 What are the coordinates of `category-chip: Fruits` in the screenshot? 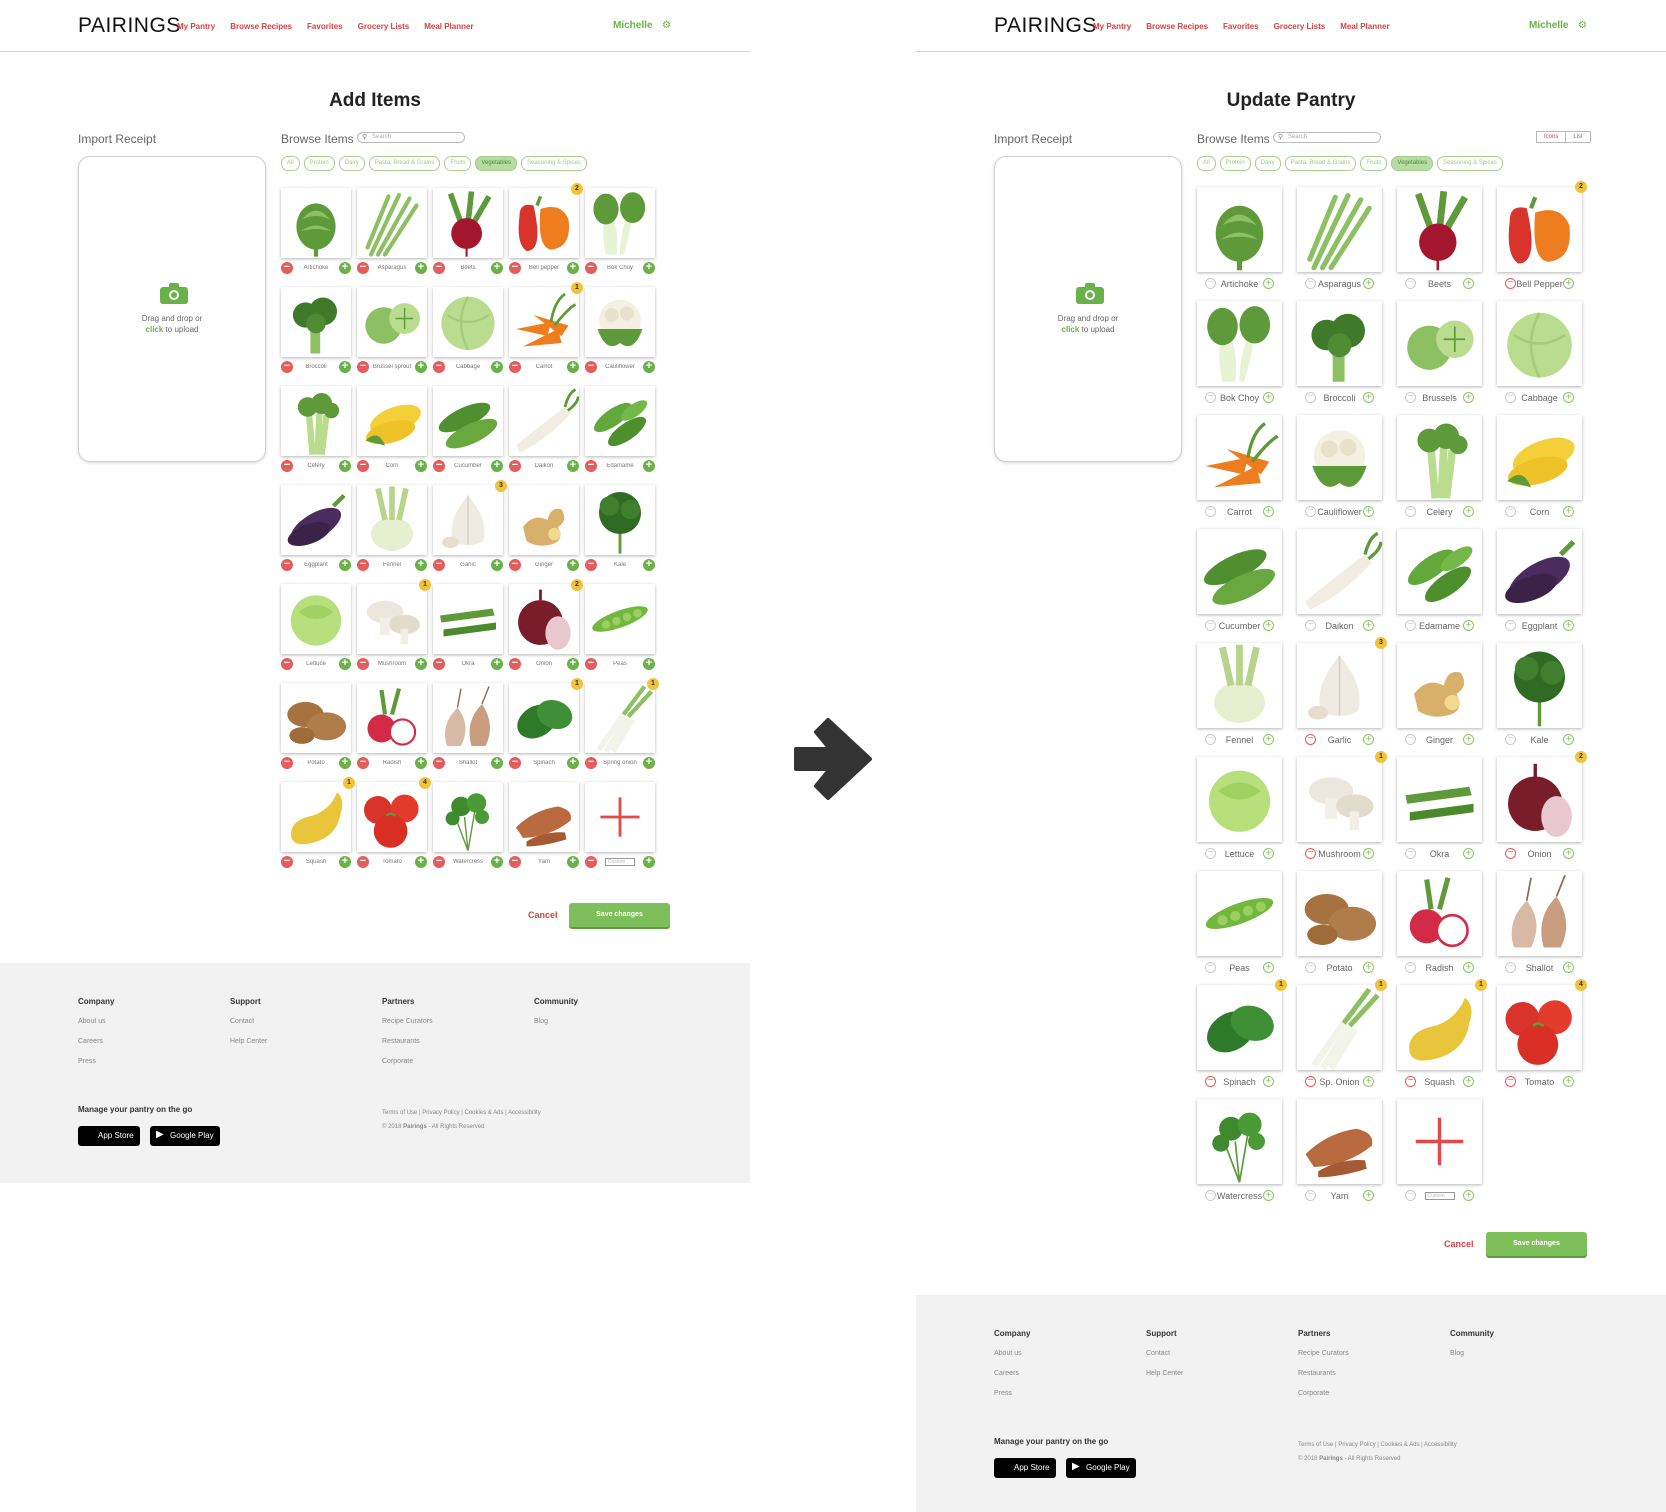 It's located at (458, 163).